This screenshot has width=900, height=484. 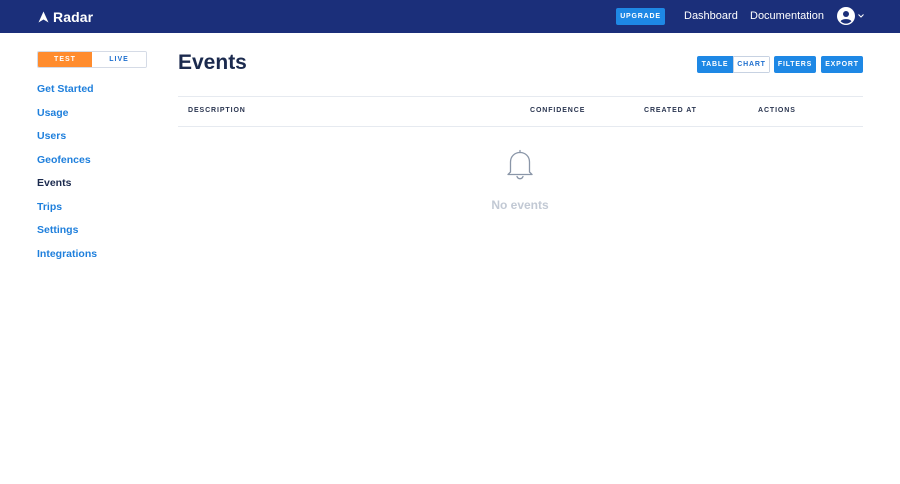 I want to click on radar-logo: Radar, so click(x=65, y=17).